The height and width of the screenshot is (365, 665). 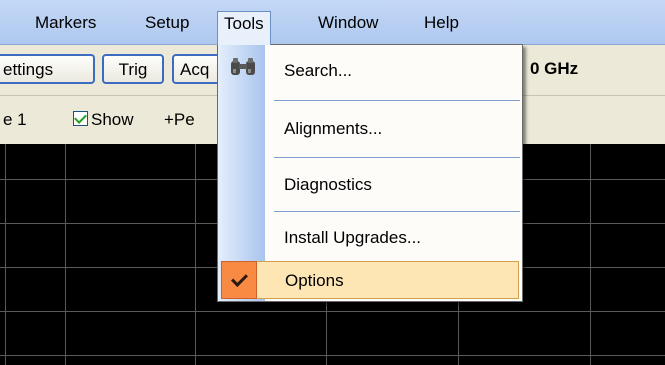 I want to click on settings-button: ettings, so click(x=47, y=69).